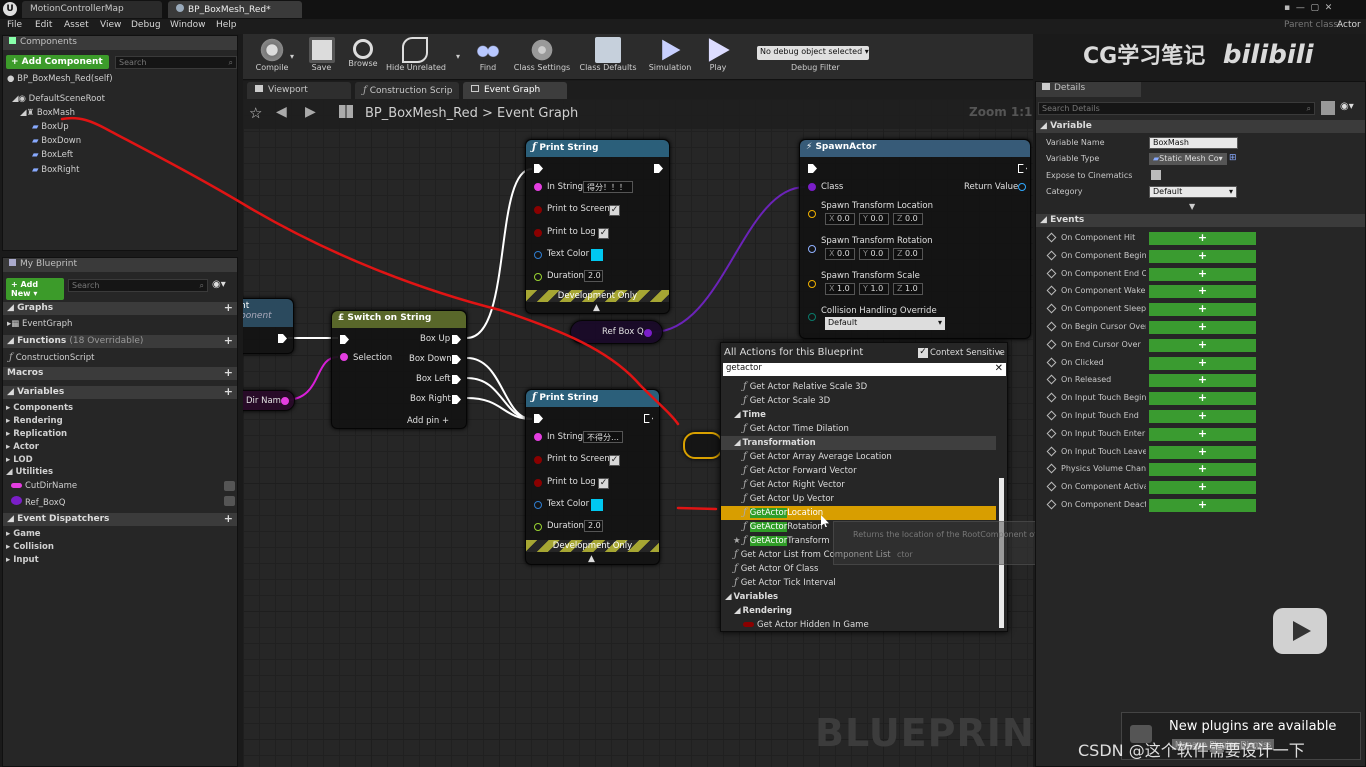 The width and height of the screenshot is (1366, 767). Describe the element at coordinates (515, 90) in the screenshot. I see `tab-event-graph: Event Graph` at that location.